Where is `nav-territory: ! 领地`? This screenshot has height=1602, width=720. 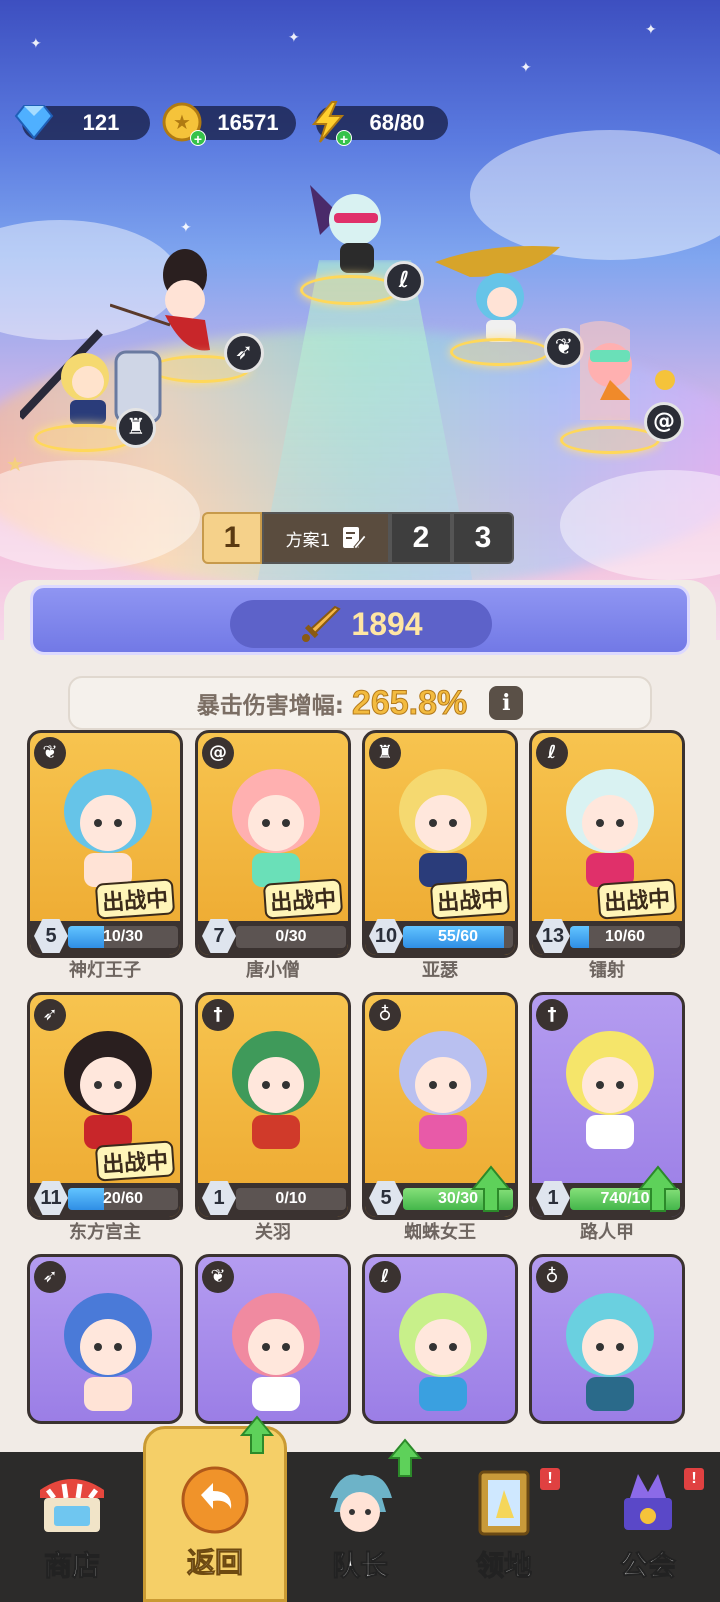 nav-territory: ! 领地 is located at coordinates (504, 1527).